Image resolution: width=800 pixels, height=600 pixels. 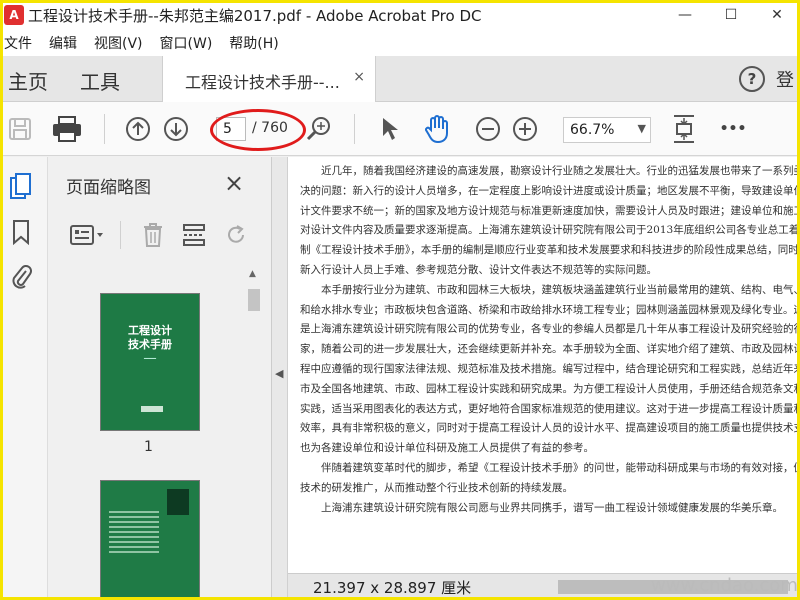 What do you see at coordinates (254, 434) in the screenshot?
I see `thumbnail-scrollbar: ▲` at bounding box center [254, 434].